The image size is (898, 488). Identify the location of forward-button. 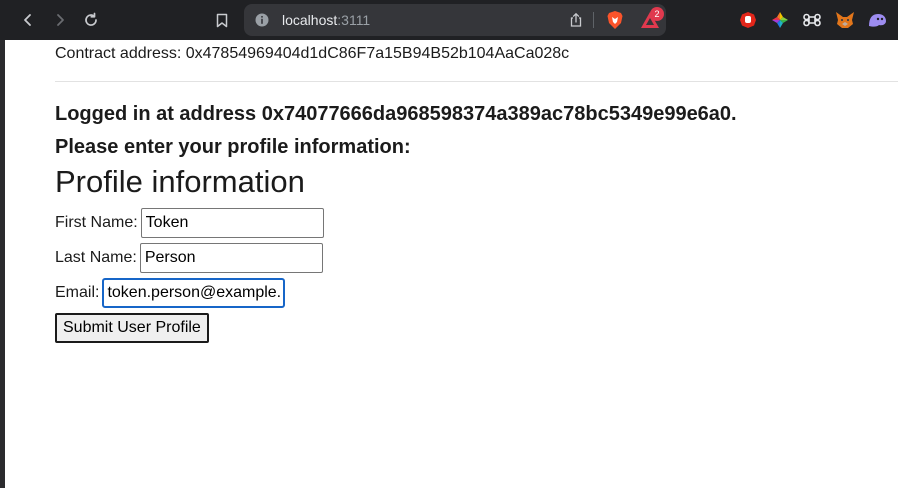
(60, 20).